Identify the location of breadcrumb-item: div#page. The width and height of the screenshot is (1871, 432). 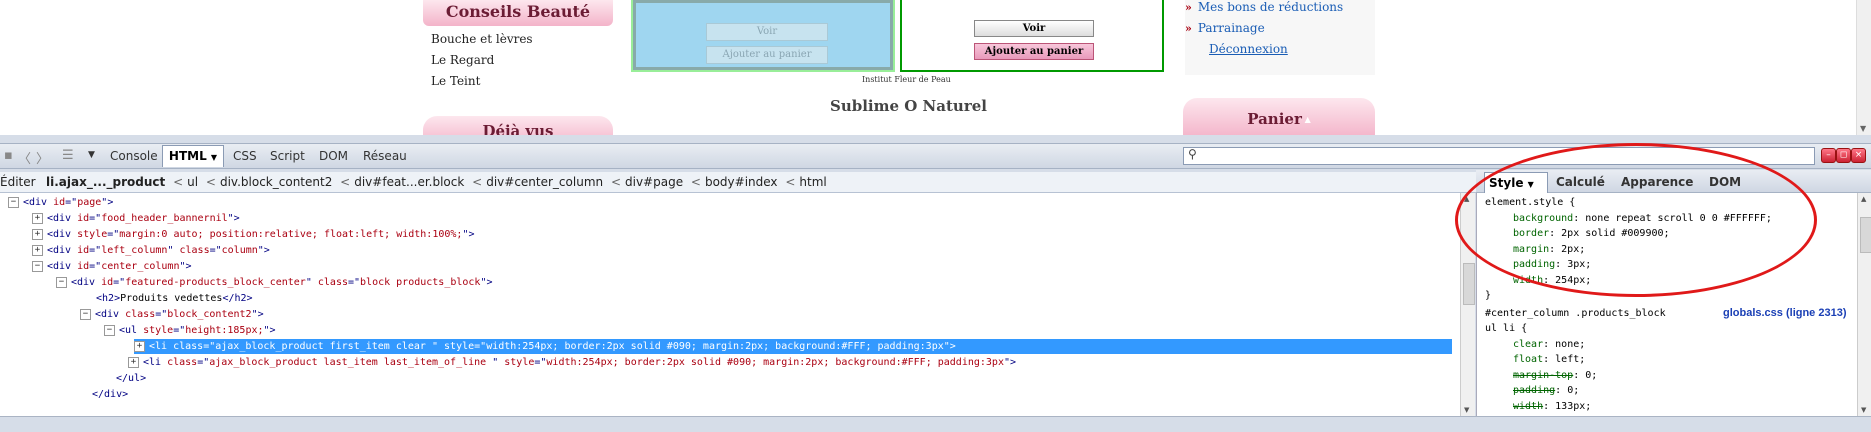
(654, 182).